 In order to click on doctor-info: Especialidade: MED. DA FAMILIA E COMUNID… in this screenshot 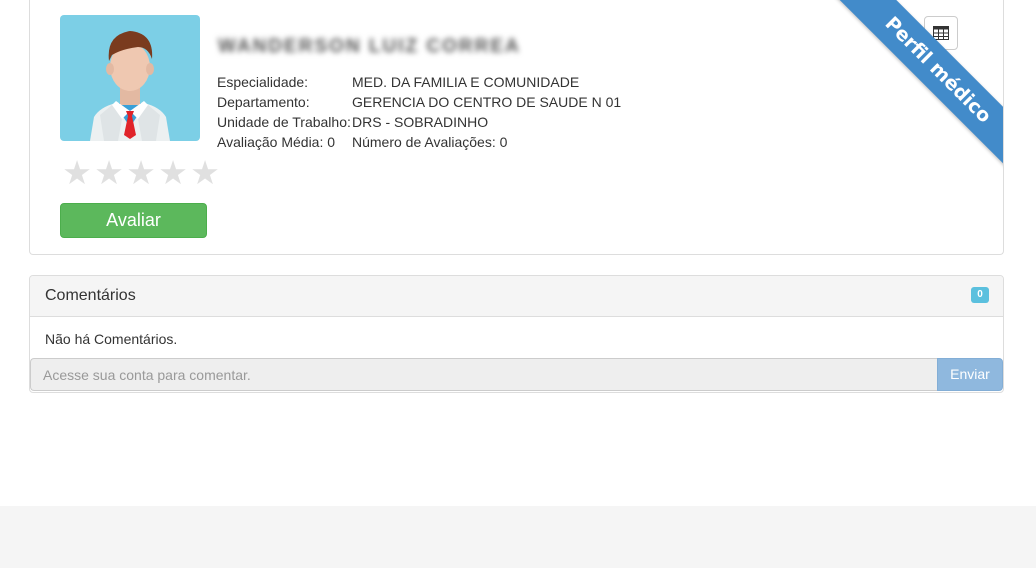, I will do `click(419, 112)`.